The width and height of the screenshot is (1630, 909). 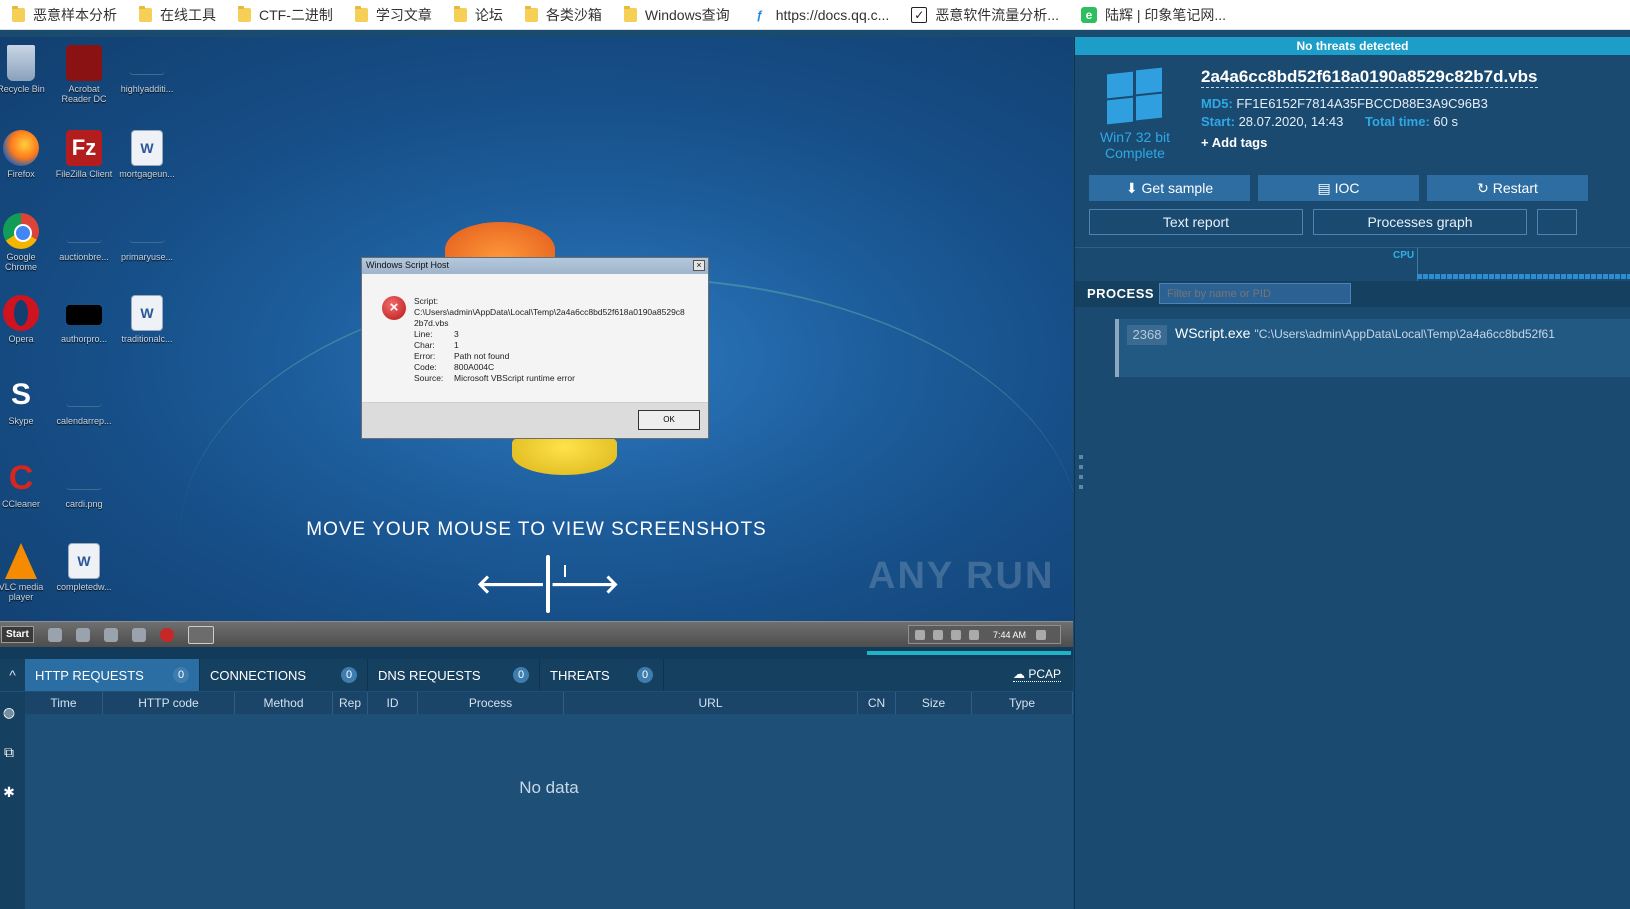 I want to click on media-icon, so click(x=110, y=634).